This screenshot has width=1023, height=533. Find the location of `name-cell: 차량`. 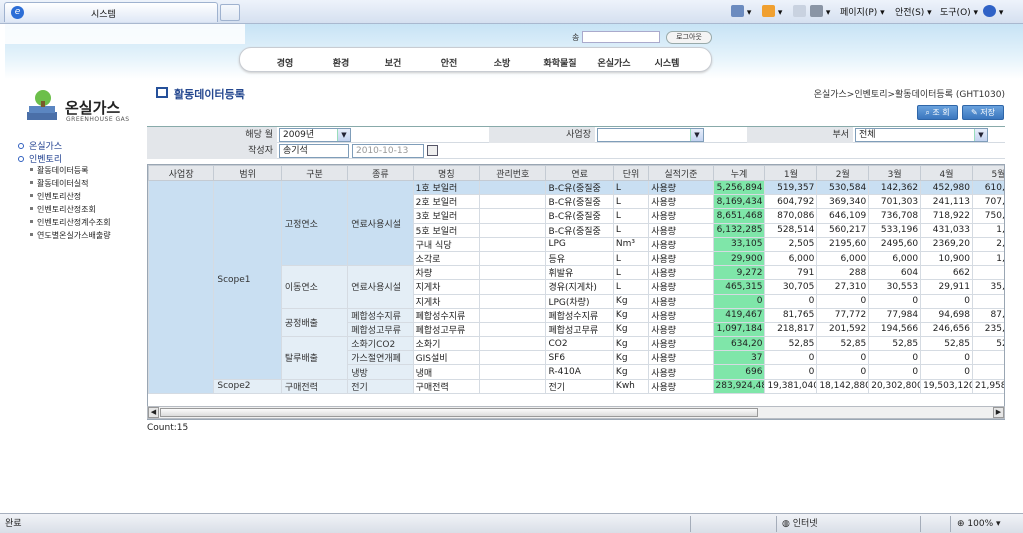

name-cell: 차량 is located at coordinates (446, 273).